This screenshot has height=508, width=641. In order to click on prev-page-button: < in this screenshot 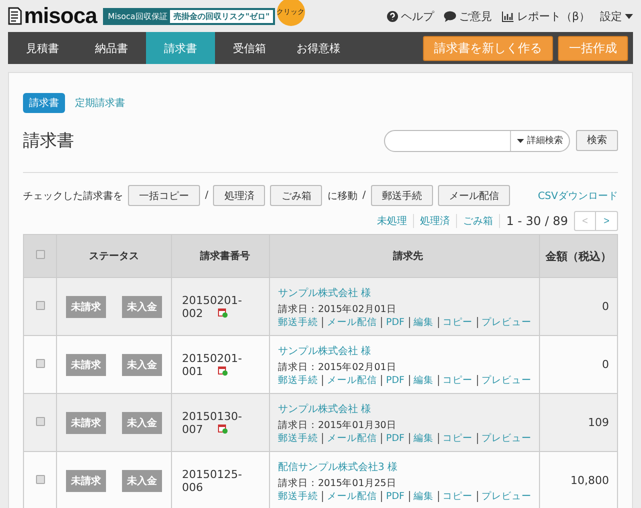, I will do `click(585, 221)`.